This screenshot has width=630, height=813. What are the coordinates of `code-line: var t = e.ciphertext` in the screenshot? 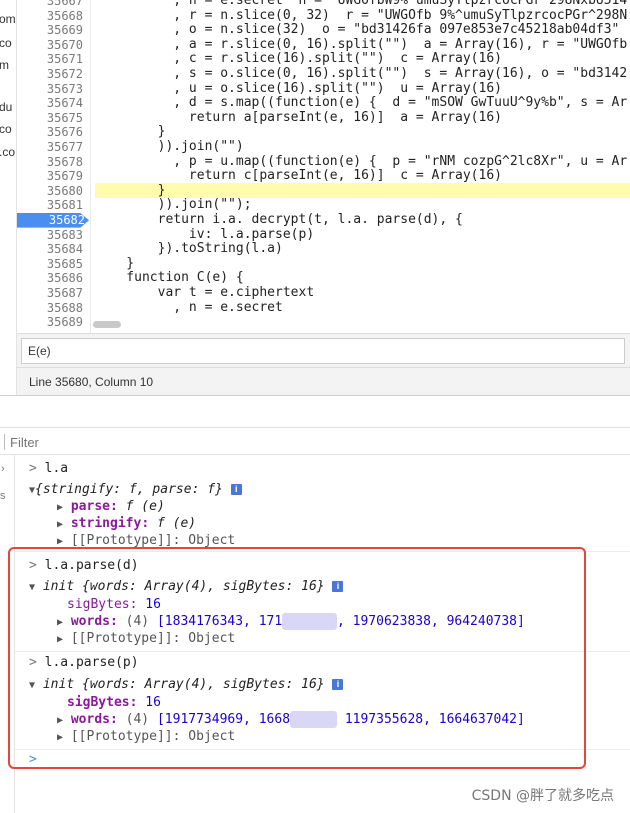 It's located at (205, 292).